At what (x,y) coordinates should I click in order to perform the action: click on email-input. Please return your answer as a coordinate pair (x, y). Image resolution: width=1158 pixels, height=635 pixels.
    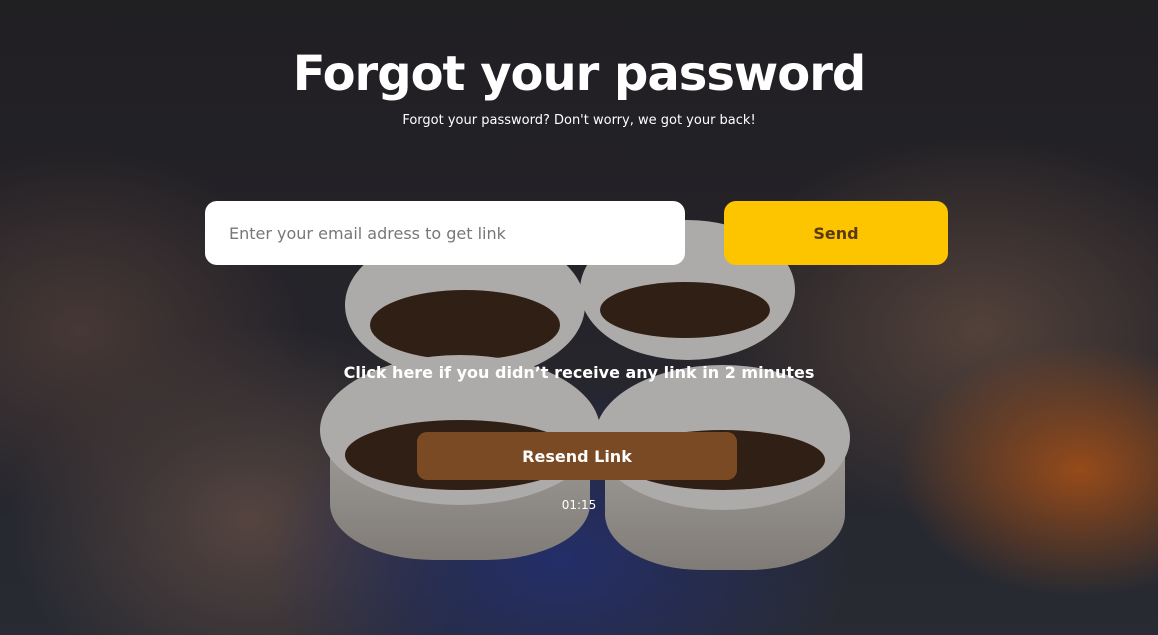
    Looking at the image, I should click on (445, 233).